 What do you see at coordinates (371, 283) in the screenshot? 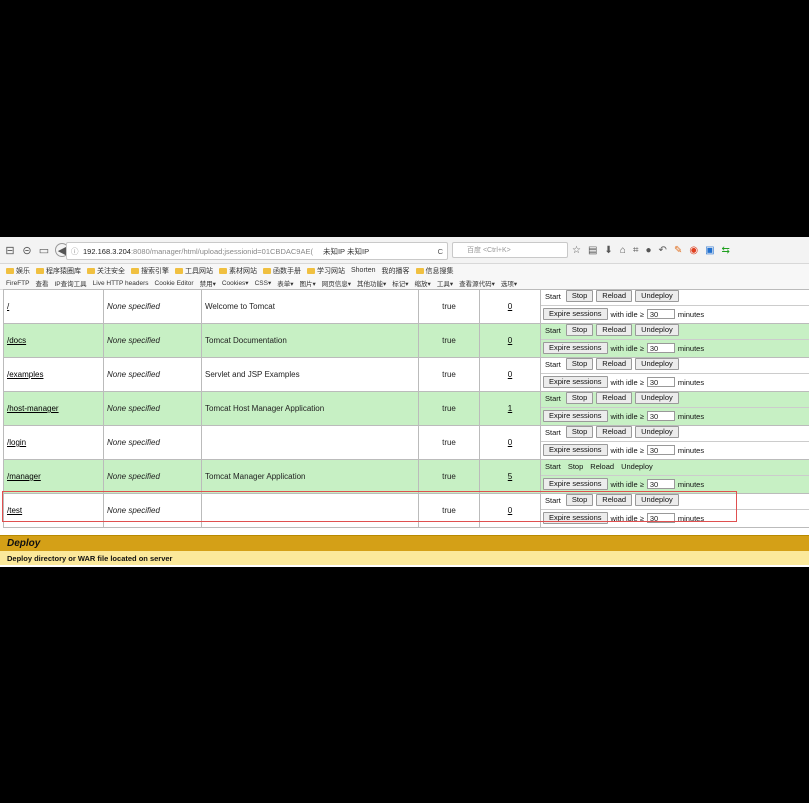
I see `addon-item: 其他功能▾` at bounding box center [371, 283].